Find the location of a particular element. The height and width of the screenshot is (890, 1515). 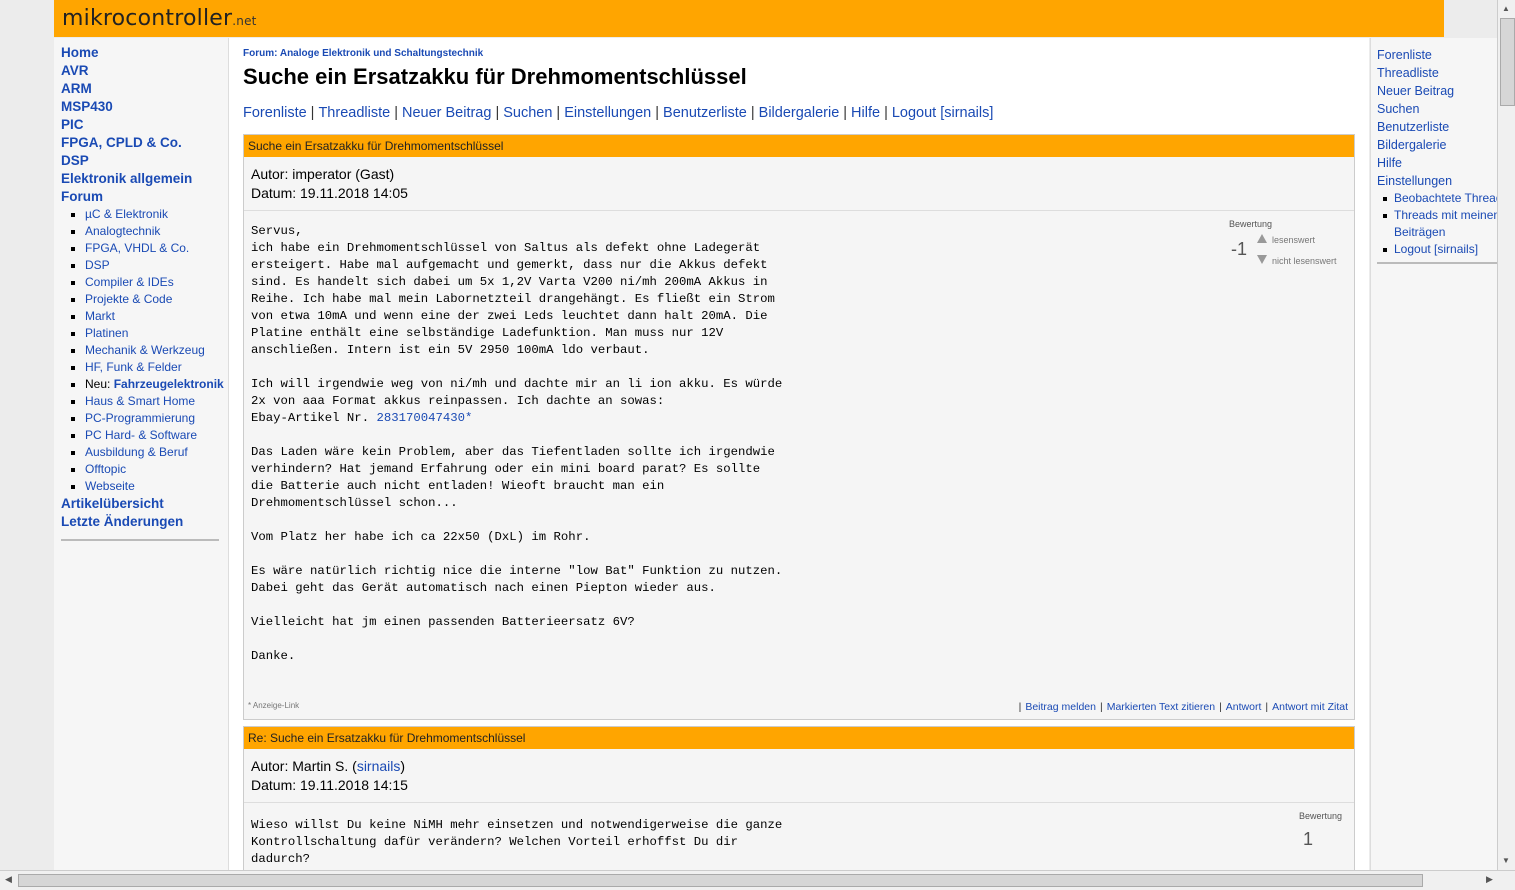

horizontal-scrollbar: ◀ ▶ is located at coordinates (757, 880).